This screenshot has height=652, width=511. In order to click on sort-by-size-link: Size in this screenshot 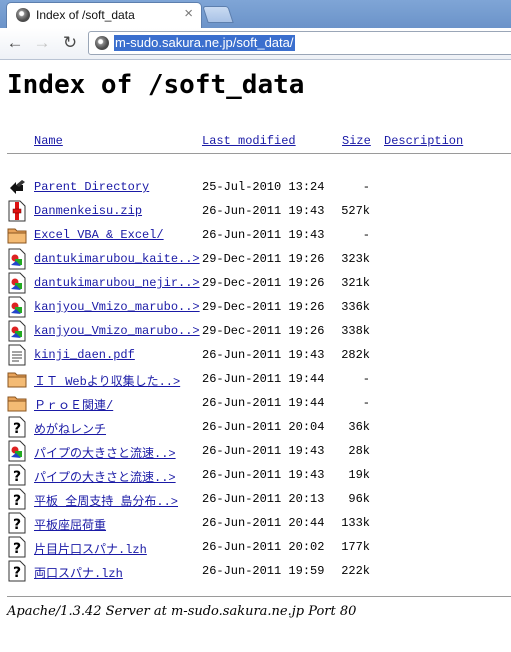, I will do `click(356, 141)`.